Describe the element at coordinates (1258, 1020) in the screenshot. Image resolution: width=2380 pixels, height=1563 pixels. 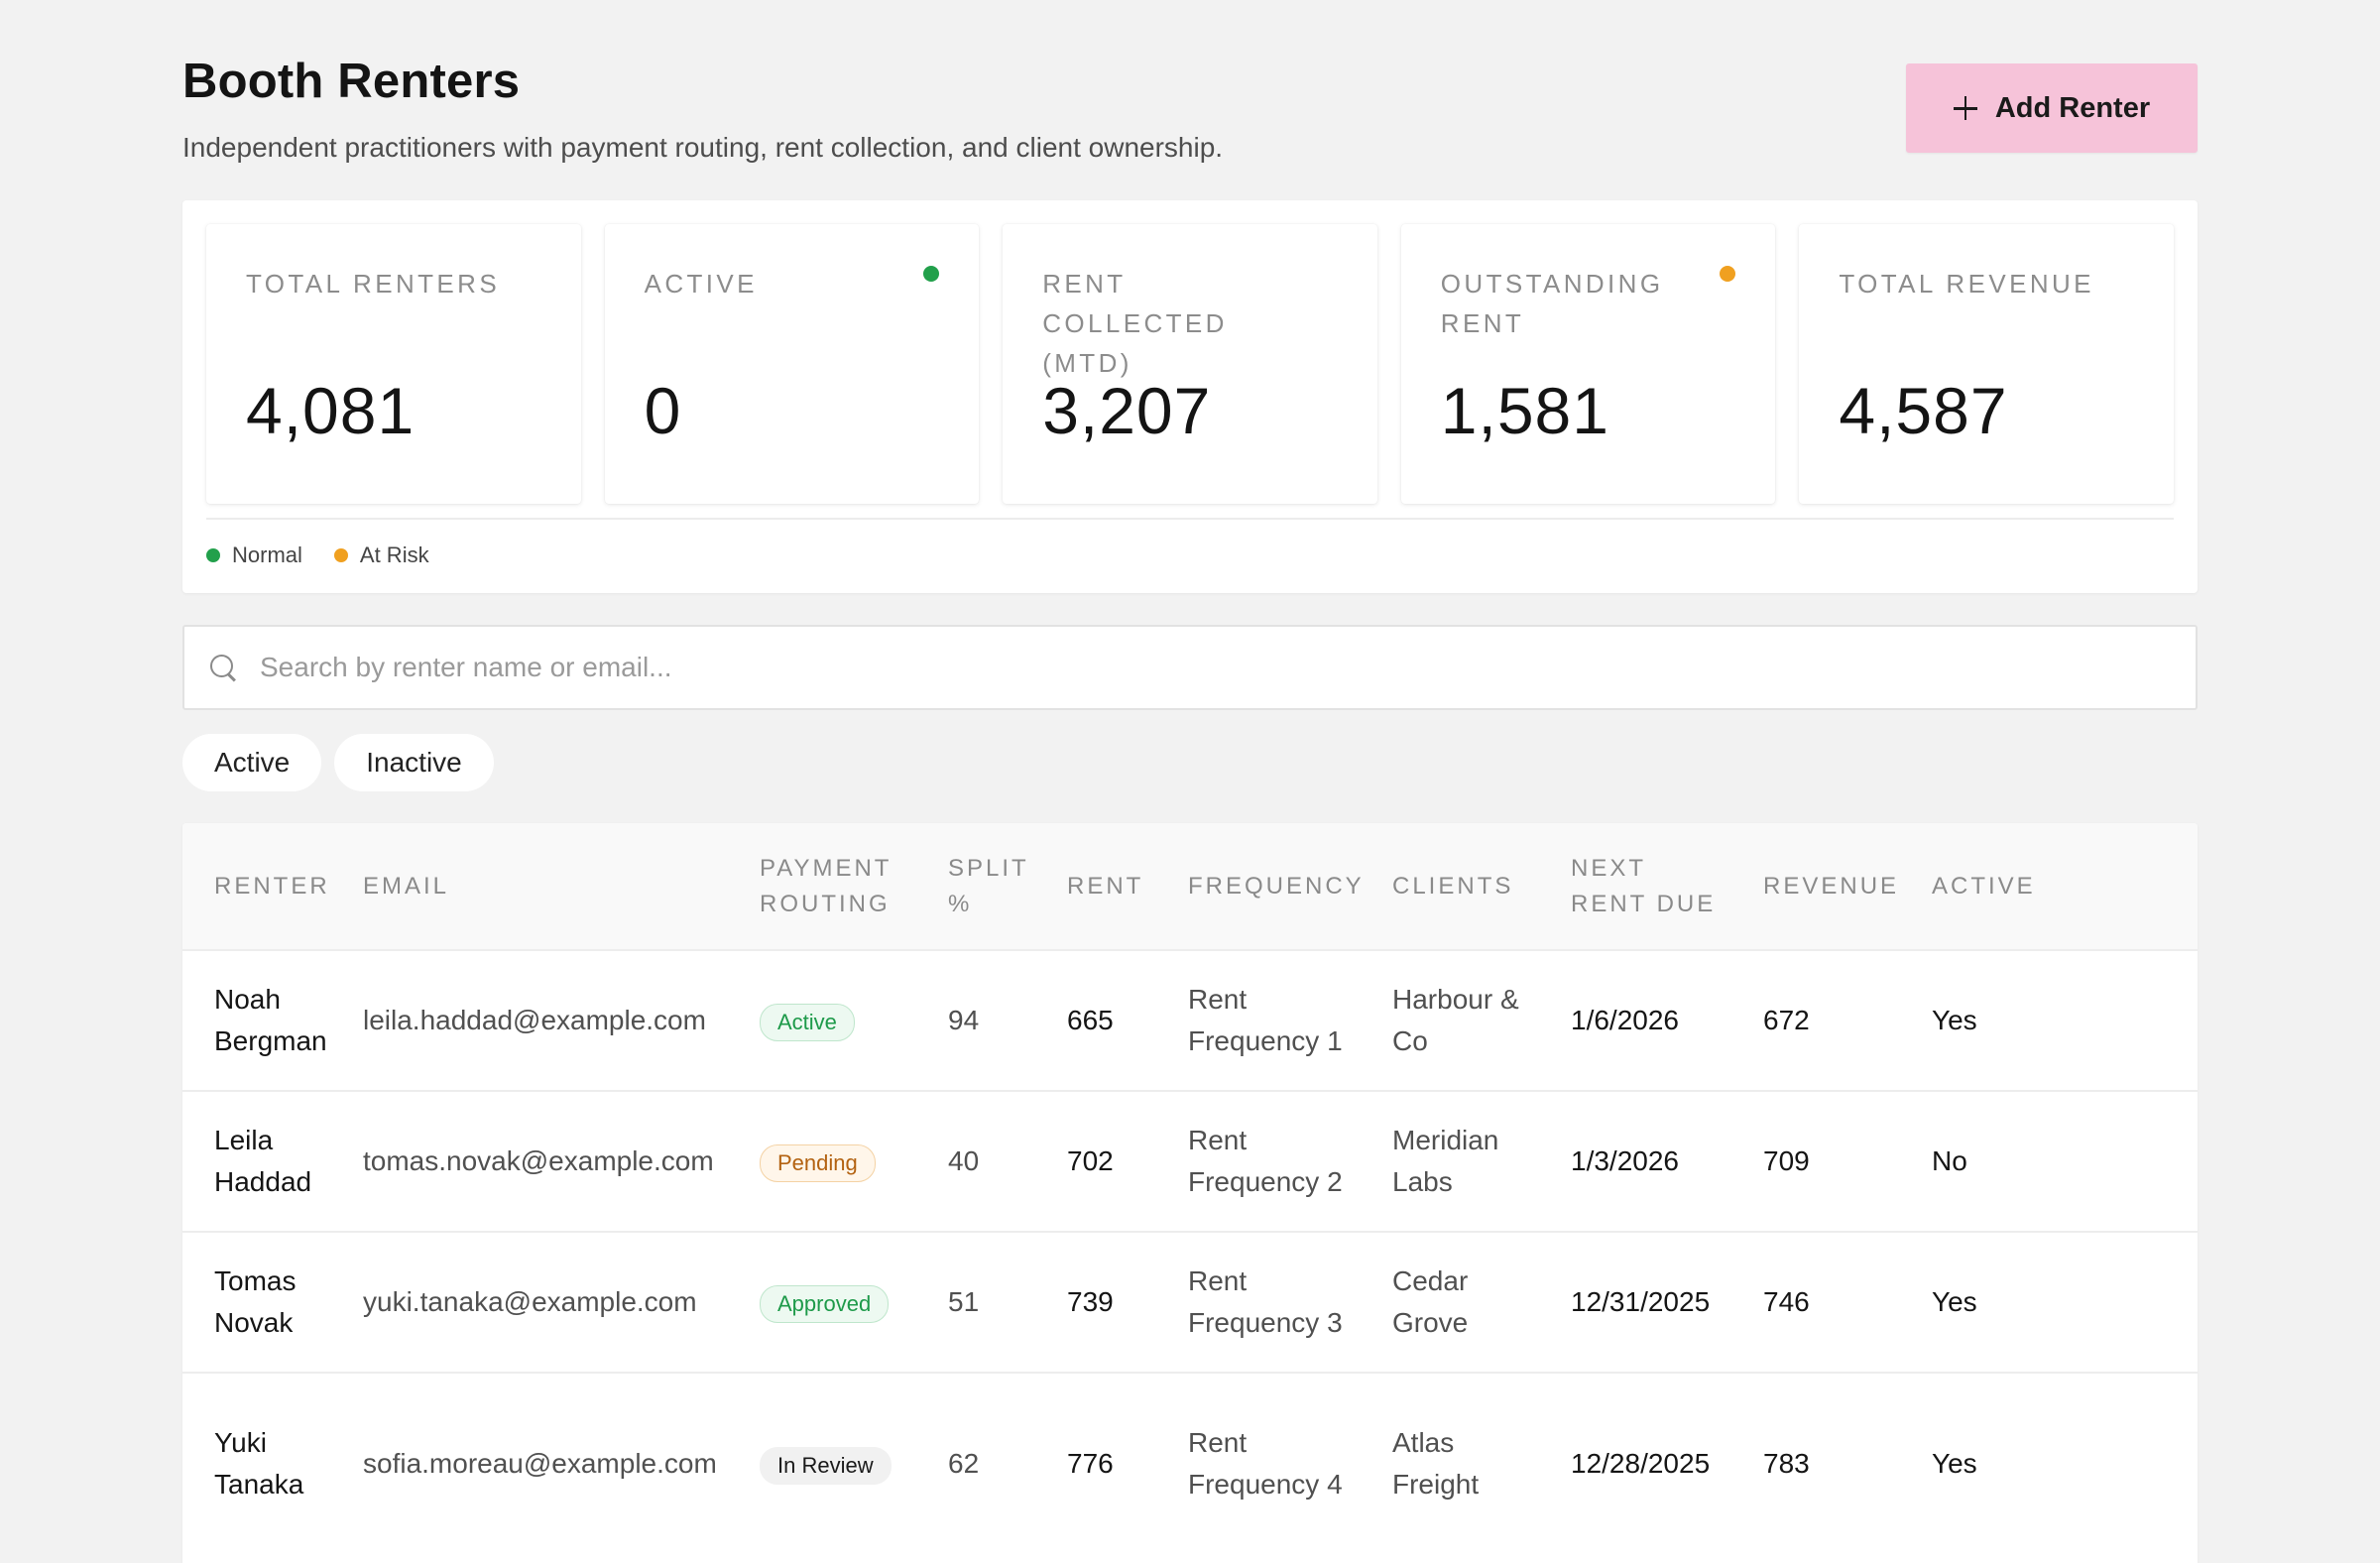
I see `cell-rent-frequency: Rent Frequency 1` at that location.